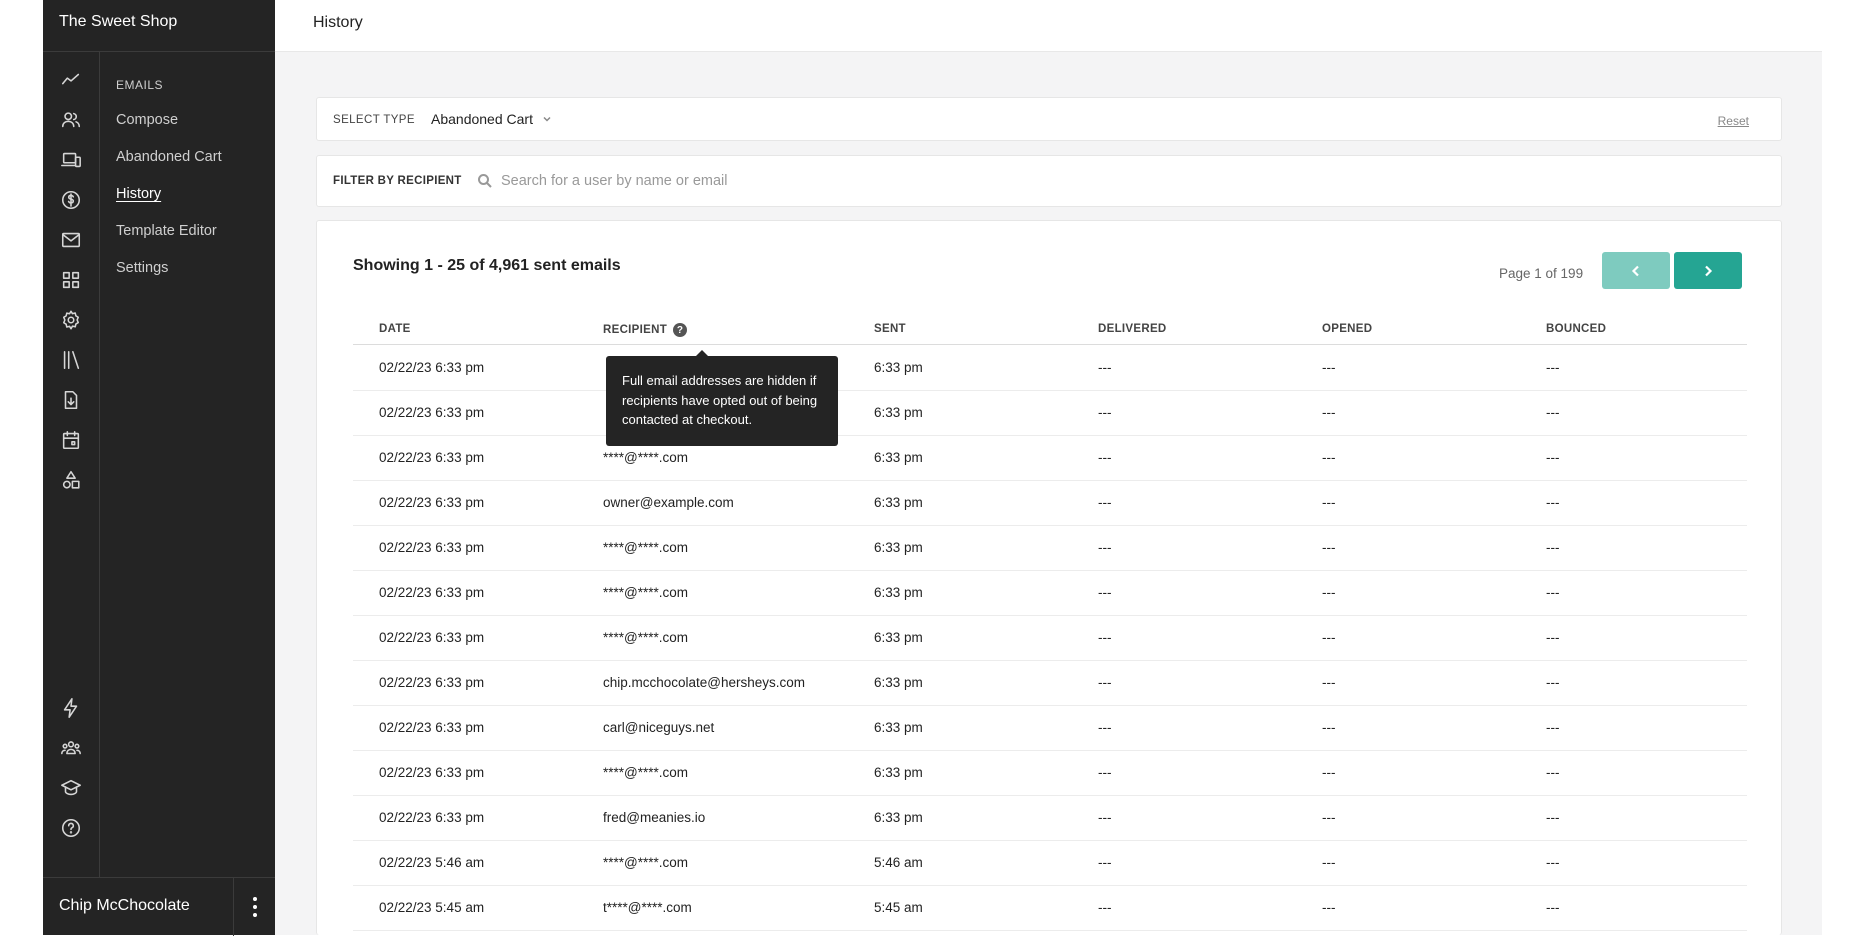  I want to click on mail-icon, so click(71, 240).